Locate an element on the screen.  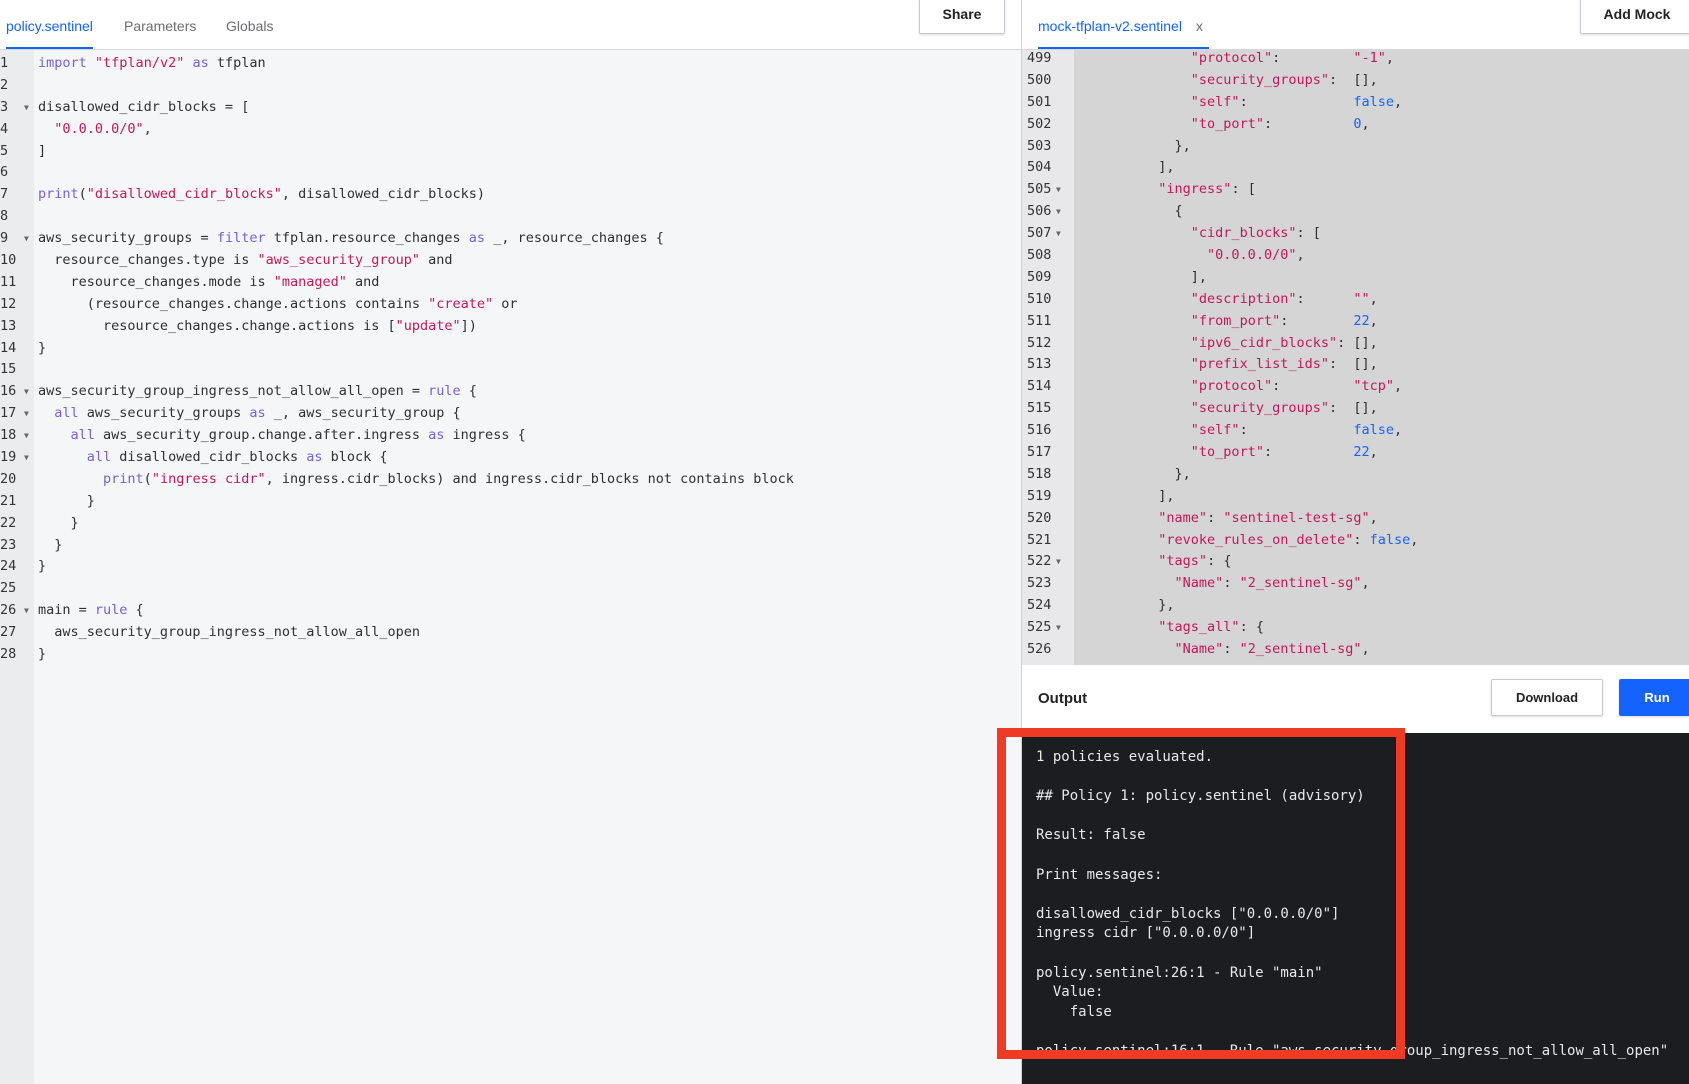
line-number: 516 is located at coordinates (1039, 430).